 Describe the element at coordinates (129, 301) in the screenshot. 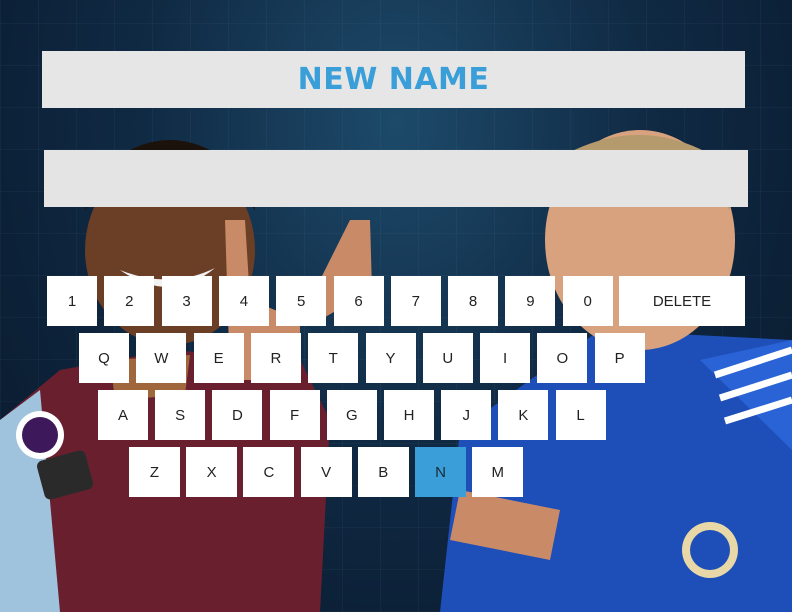

I see `key-2: 2` at that location.